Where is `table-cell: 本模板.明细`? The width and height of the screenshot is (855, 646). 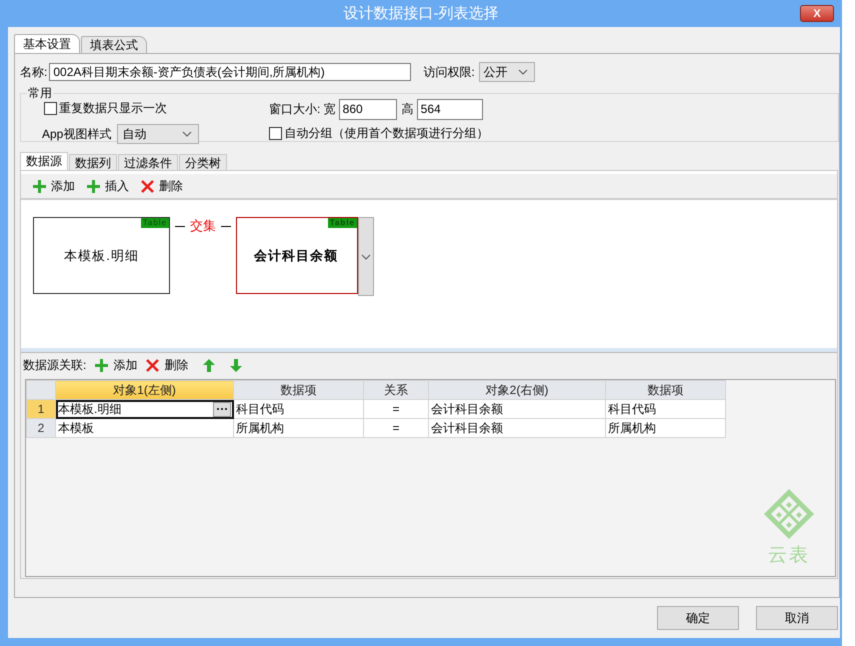
table-cell: 本模板.明细 is located at coordinates (145, 409).